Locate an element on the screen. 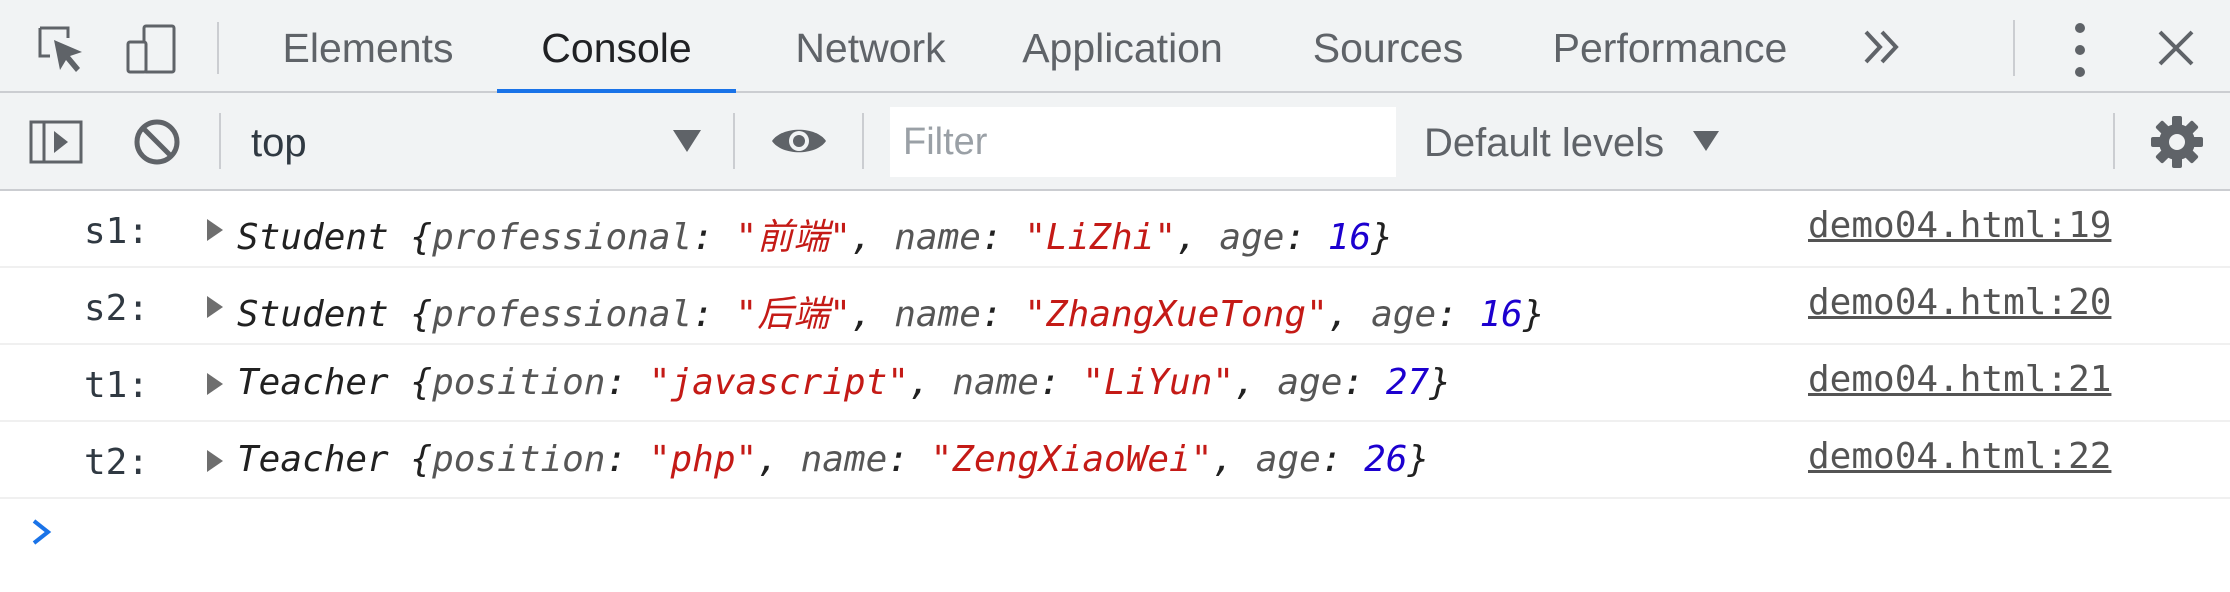 The width and height of the screenshot is (2230, 592). context-selector: top is located at coordinates (279, 141).